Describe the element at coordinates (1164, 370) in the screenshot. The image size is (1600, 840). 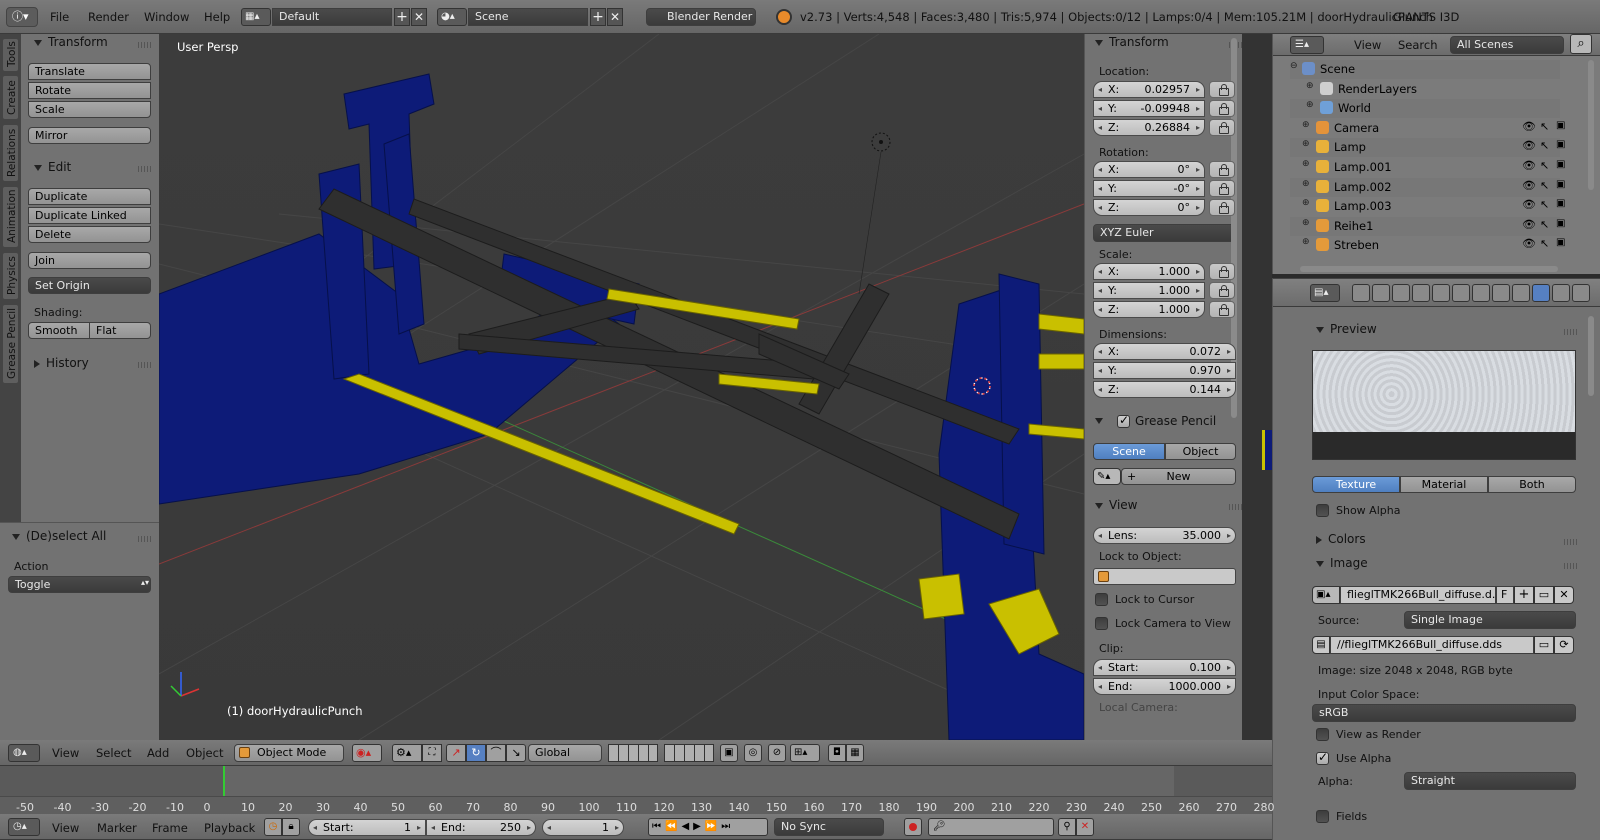
I see `dimensions-y-field: ◂ Y: 0.970 ▸` at that location.